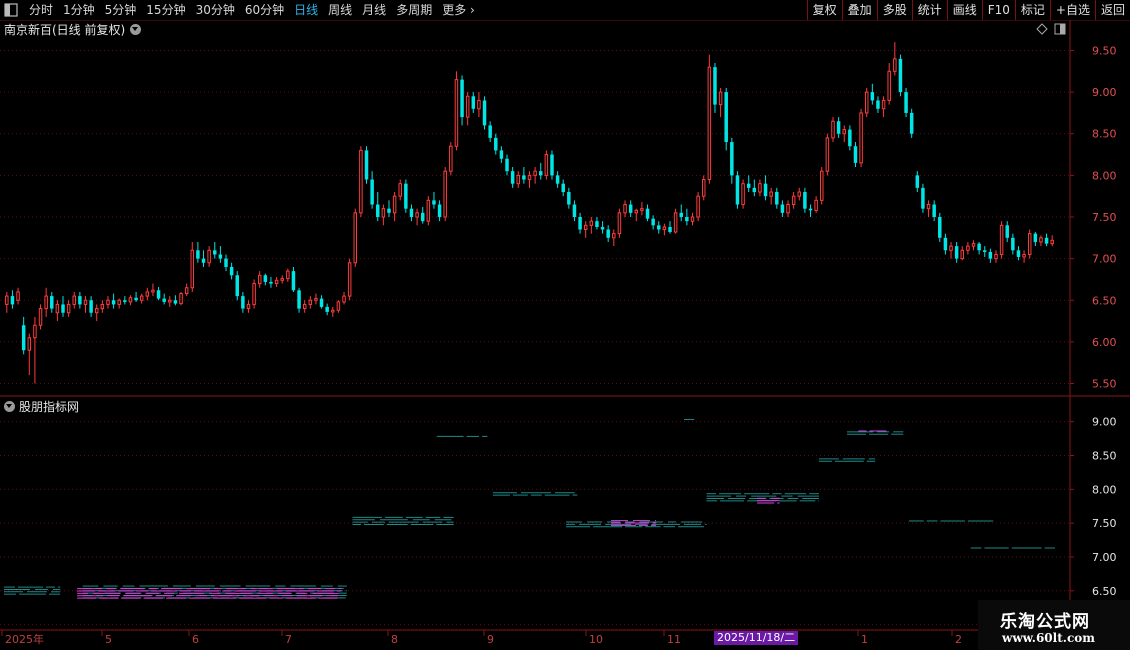 The image size is (1130, 650). Describe the element at coordinates (1104, 217) in the screenshot. I see `price-tick-label: 7.50` at that location.